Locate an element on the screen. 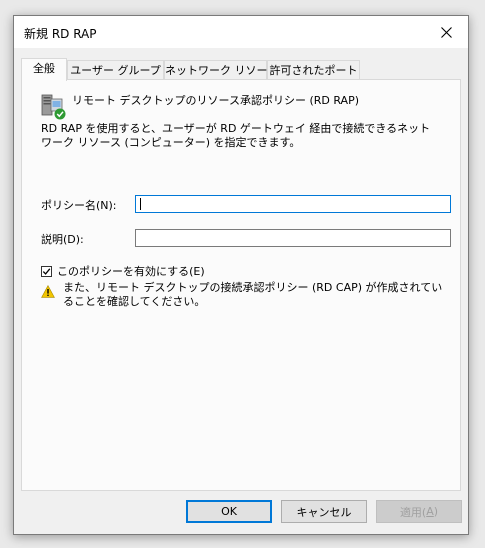  cancel-button: キャンセル is located at coordinates (324, 511).